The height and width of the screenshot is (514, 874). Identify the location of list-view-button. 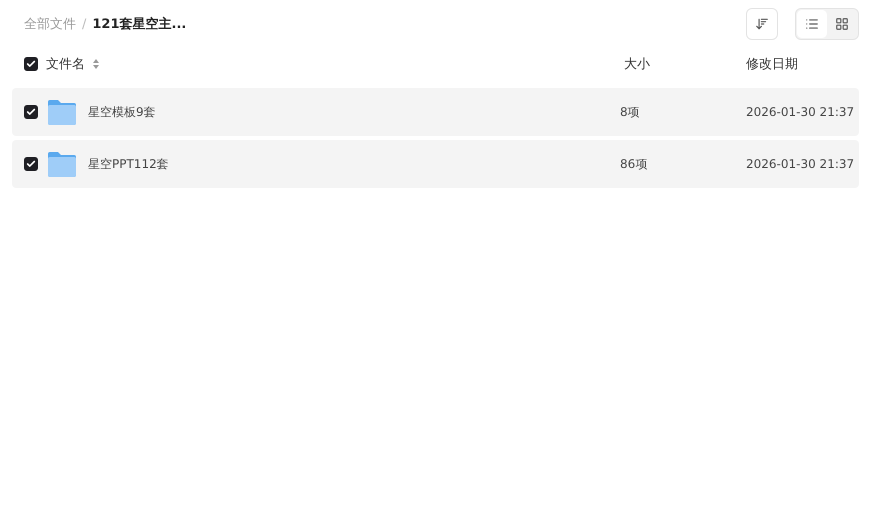
(812, 24).